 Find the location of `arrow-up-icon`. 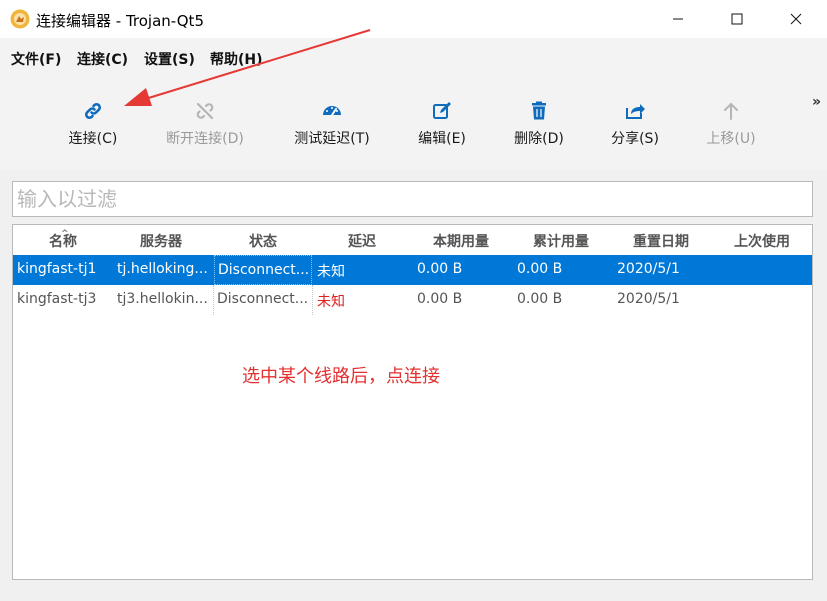

arrow-up-icon is located at coordinates (731, 111).